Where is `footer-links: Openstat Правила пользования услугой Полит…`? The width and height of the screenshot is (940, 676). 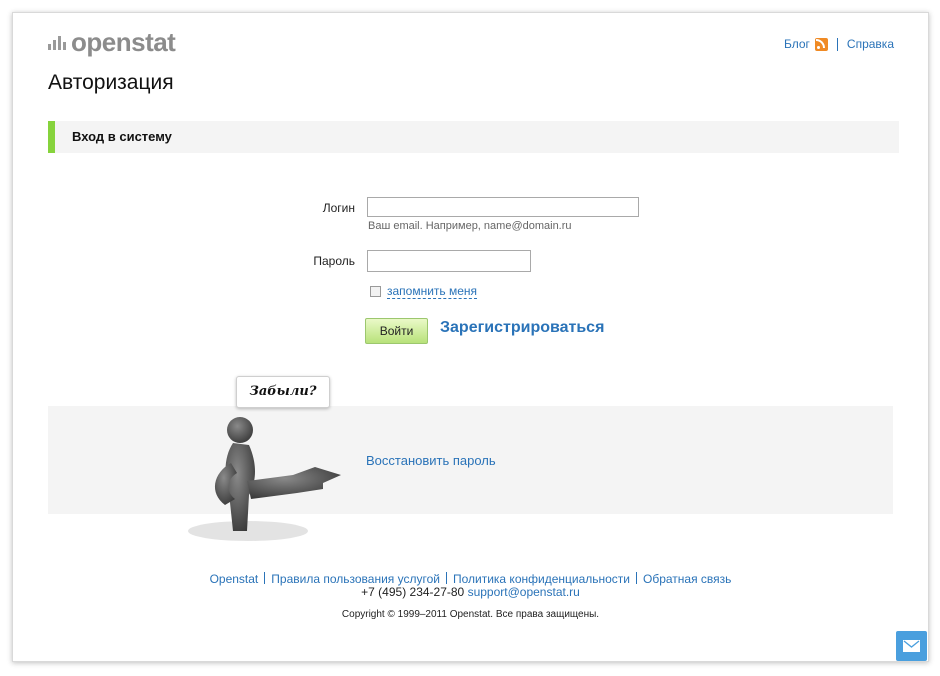
footer-links: Openstat Правила пользования услугой Полит… is located at coordinates (470, 579).